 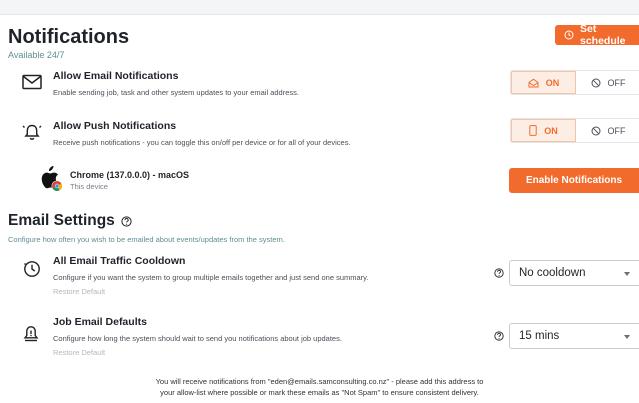 I want to click on enable-notifications-button: Enable Notifications, so click(x=574, y=180).